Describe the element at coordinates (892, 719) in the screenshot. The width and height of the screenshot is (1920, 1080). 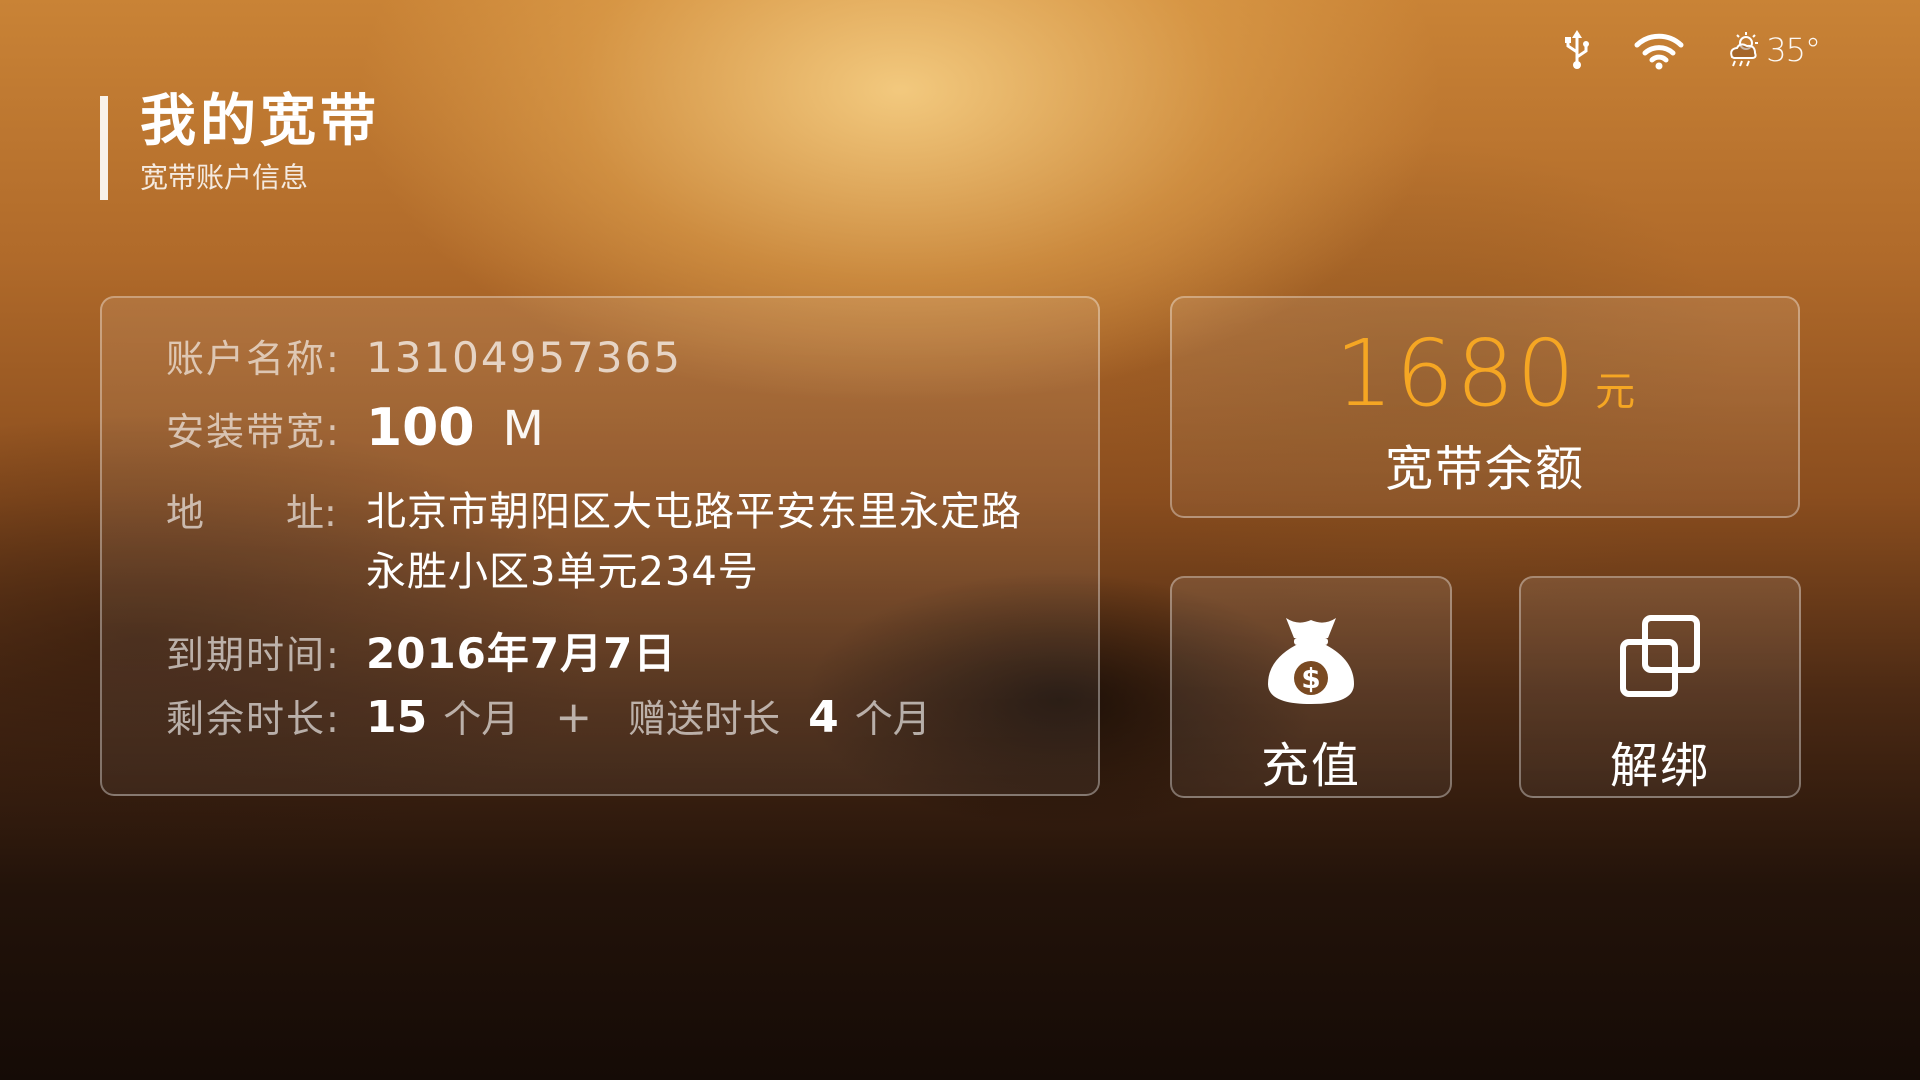
I see `bonus-unit: 个月` at that location.